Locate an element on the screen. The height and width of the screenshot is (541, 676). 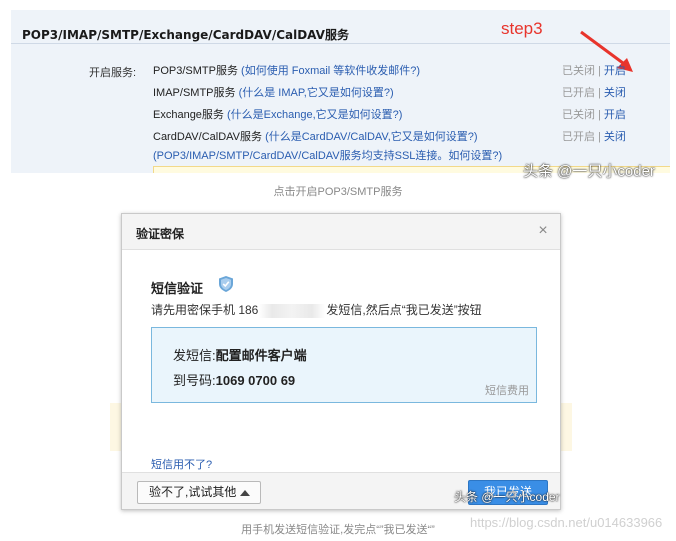
service-row-exchange: Exchange服务 (什么是Exchange,它又是如何设置?) is located at coordinates (277, 114).